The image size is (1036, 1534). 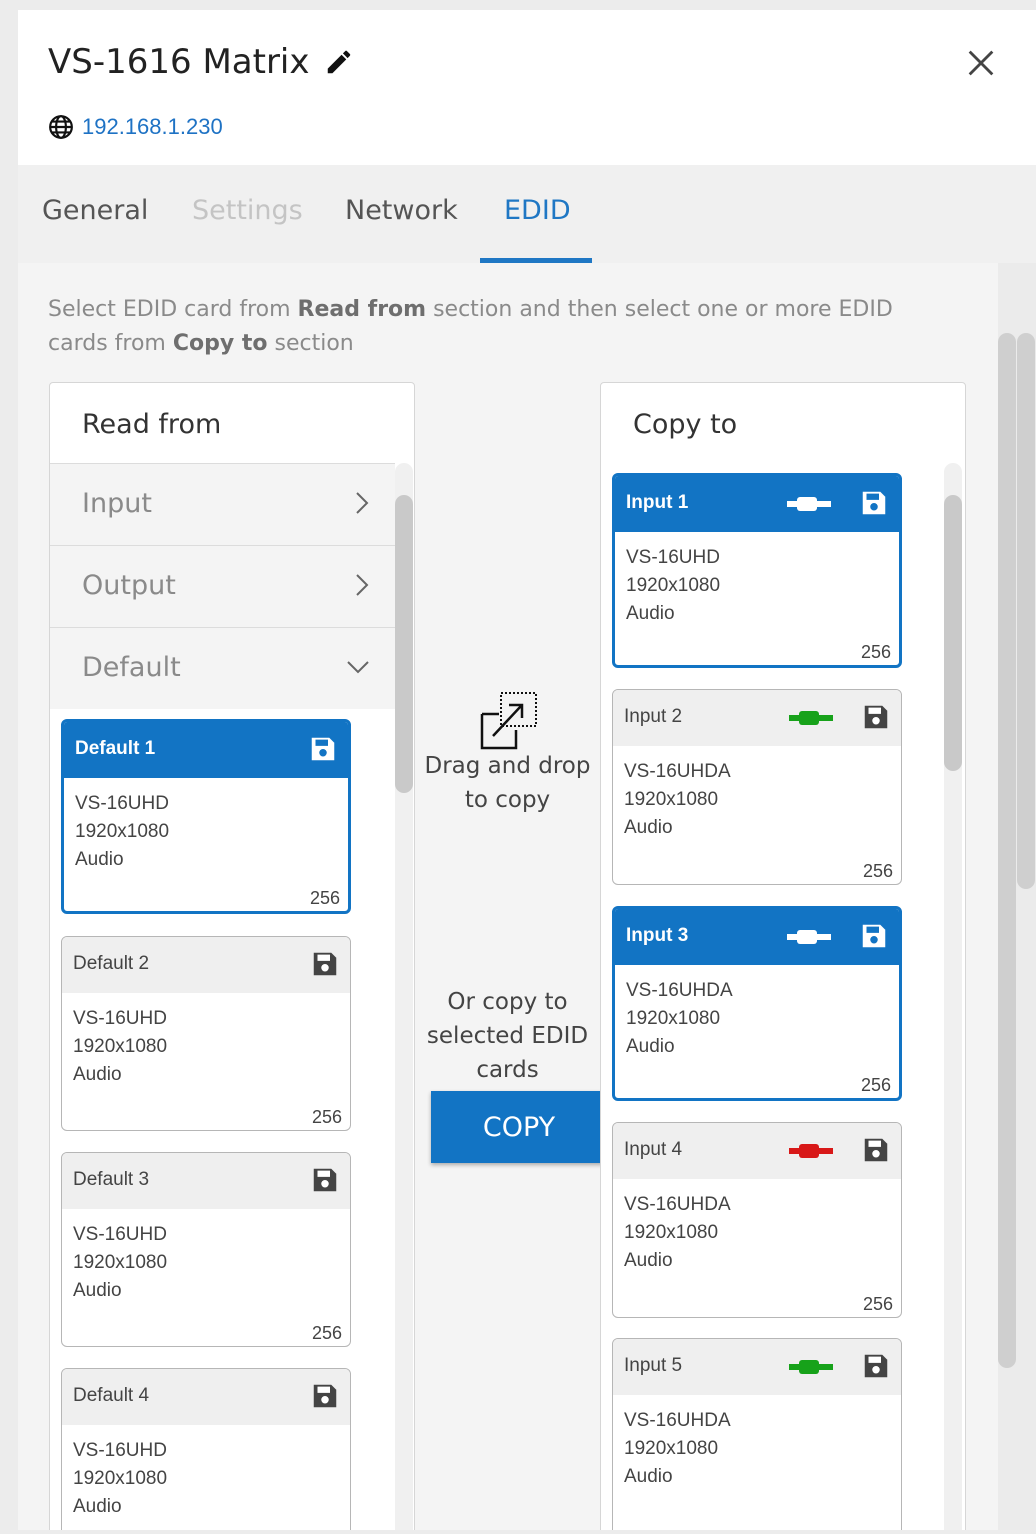 What do you see at coordinates (657, 502) in the screenshot?
I see `card-name: Input 1` at bounding box center [657, 502].